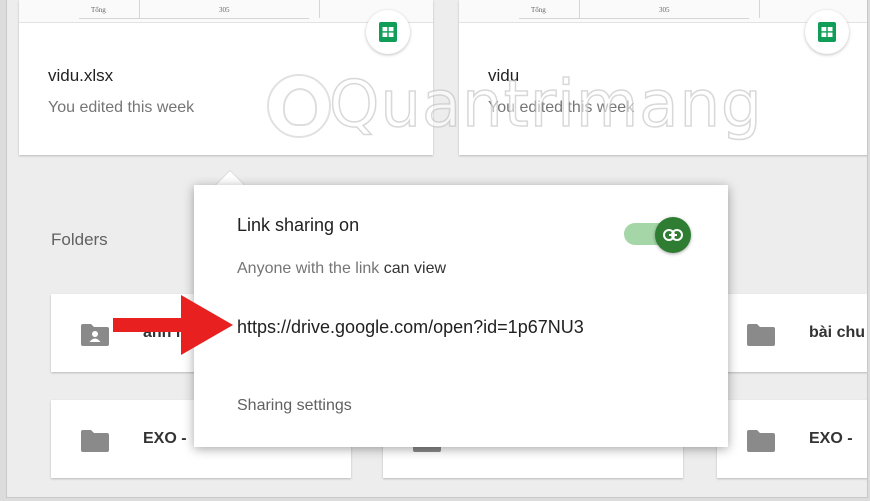  I want to click on link-access-description: Anyone with the link can view, so click(341, 269).